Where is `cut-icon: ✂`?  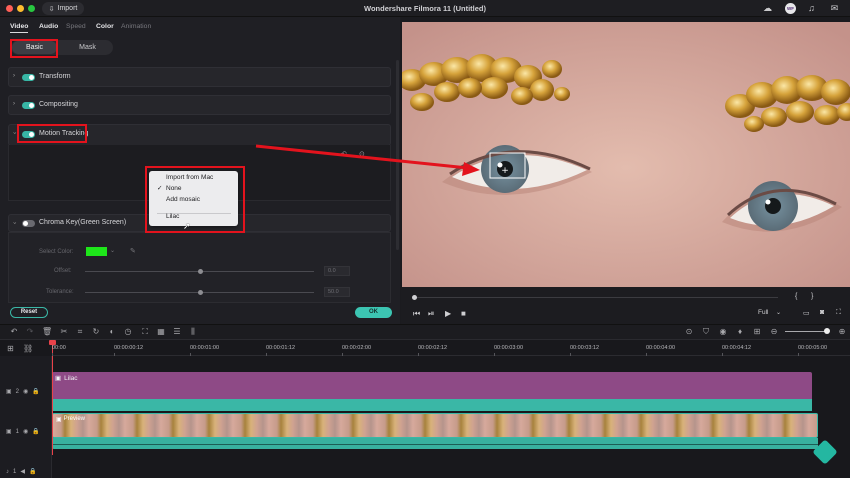 cut-icon: ✂ is located at coordinates (64, 331).